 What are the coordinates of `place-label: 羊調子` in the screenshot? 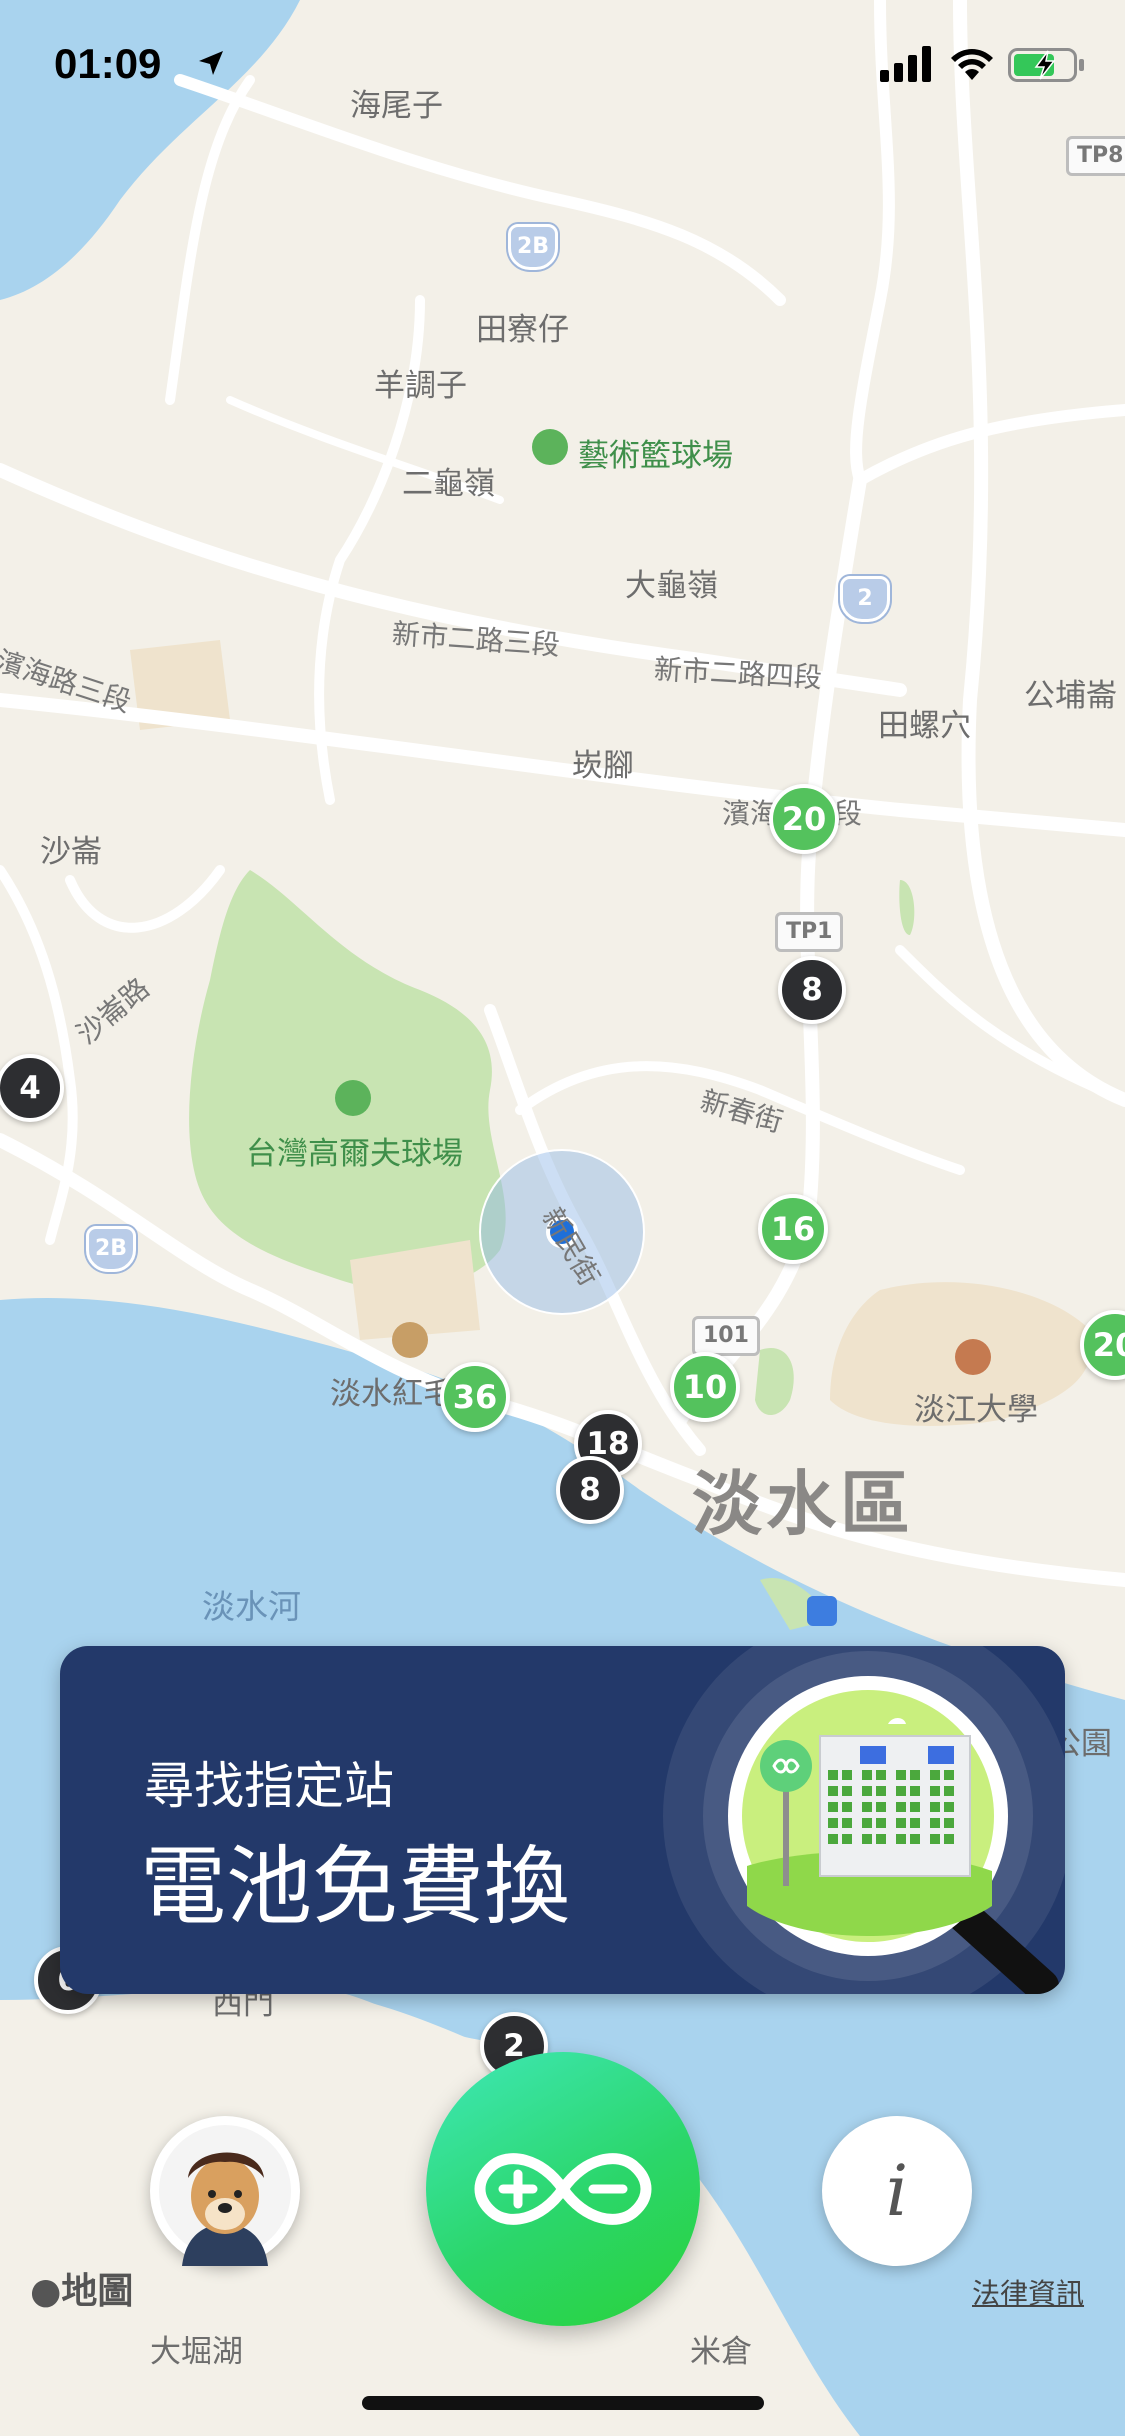 It's located at (420, 386).